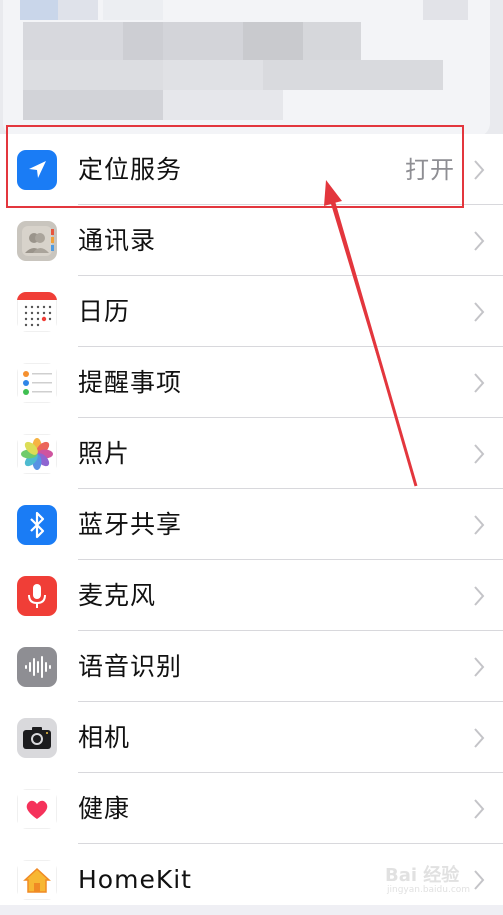 The width and height of the screenshot is (503, 915). What do you see at coordinates (235, 166) in the screenshot?
I see `annotation-highlight-box` at bounding box center [235, 166].